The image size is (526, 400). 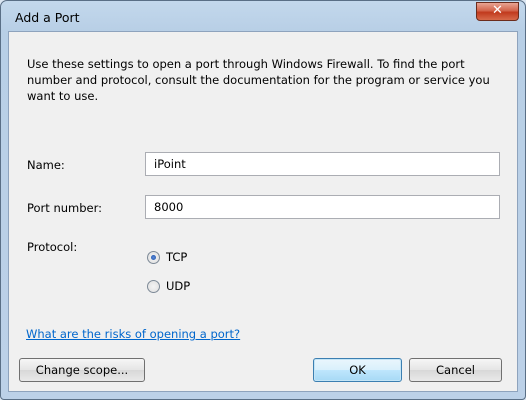 I want to click on port-number-label: Port number:, so click(x=65, y=208).